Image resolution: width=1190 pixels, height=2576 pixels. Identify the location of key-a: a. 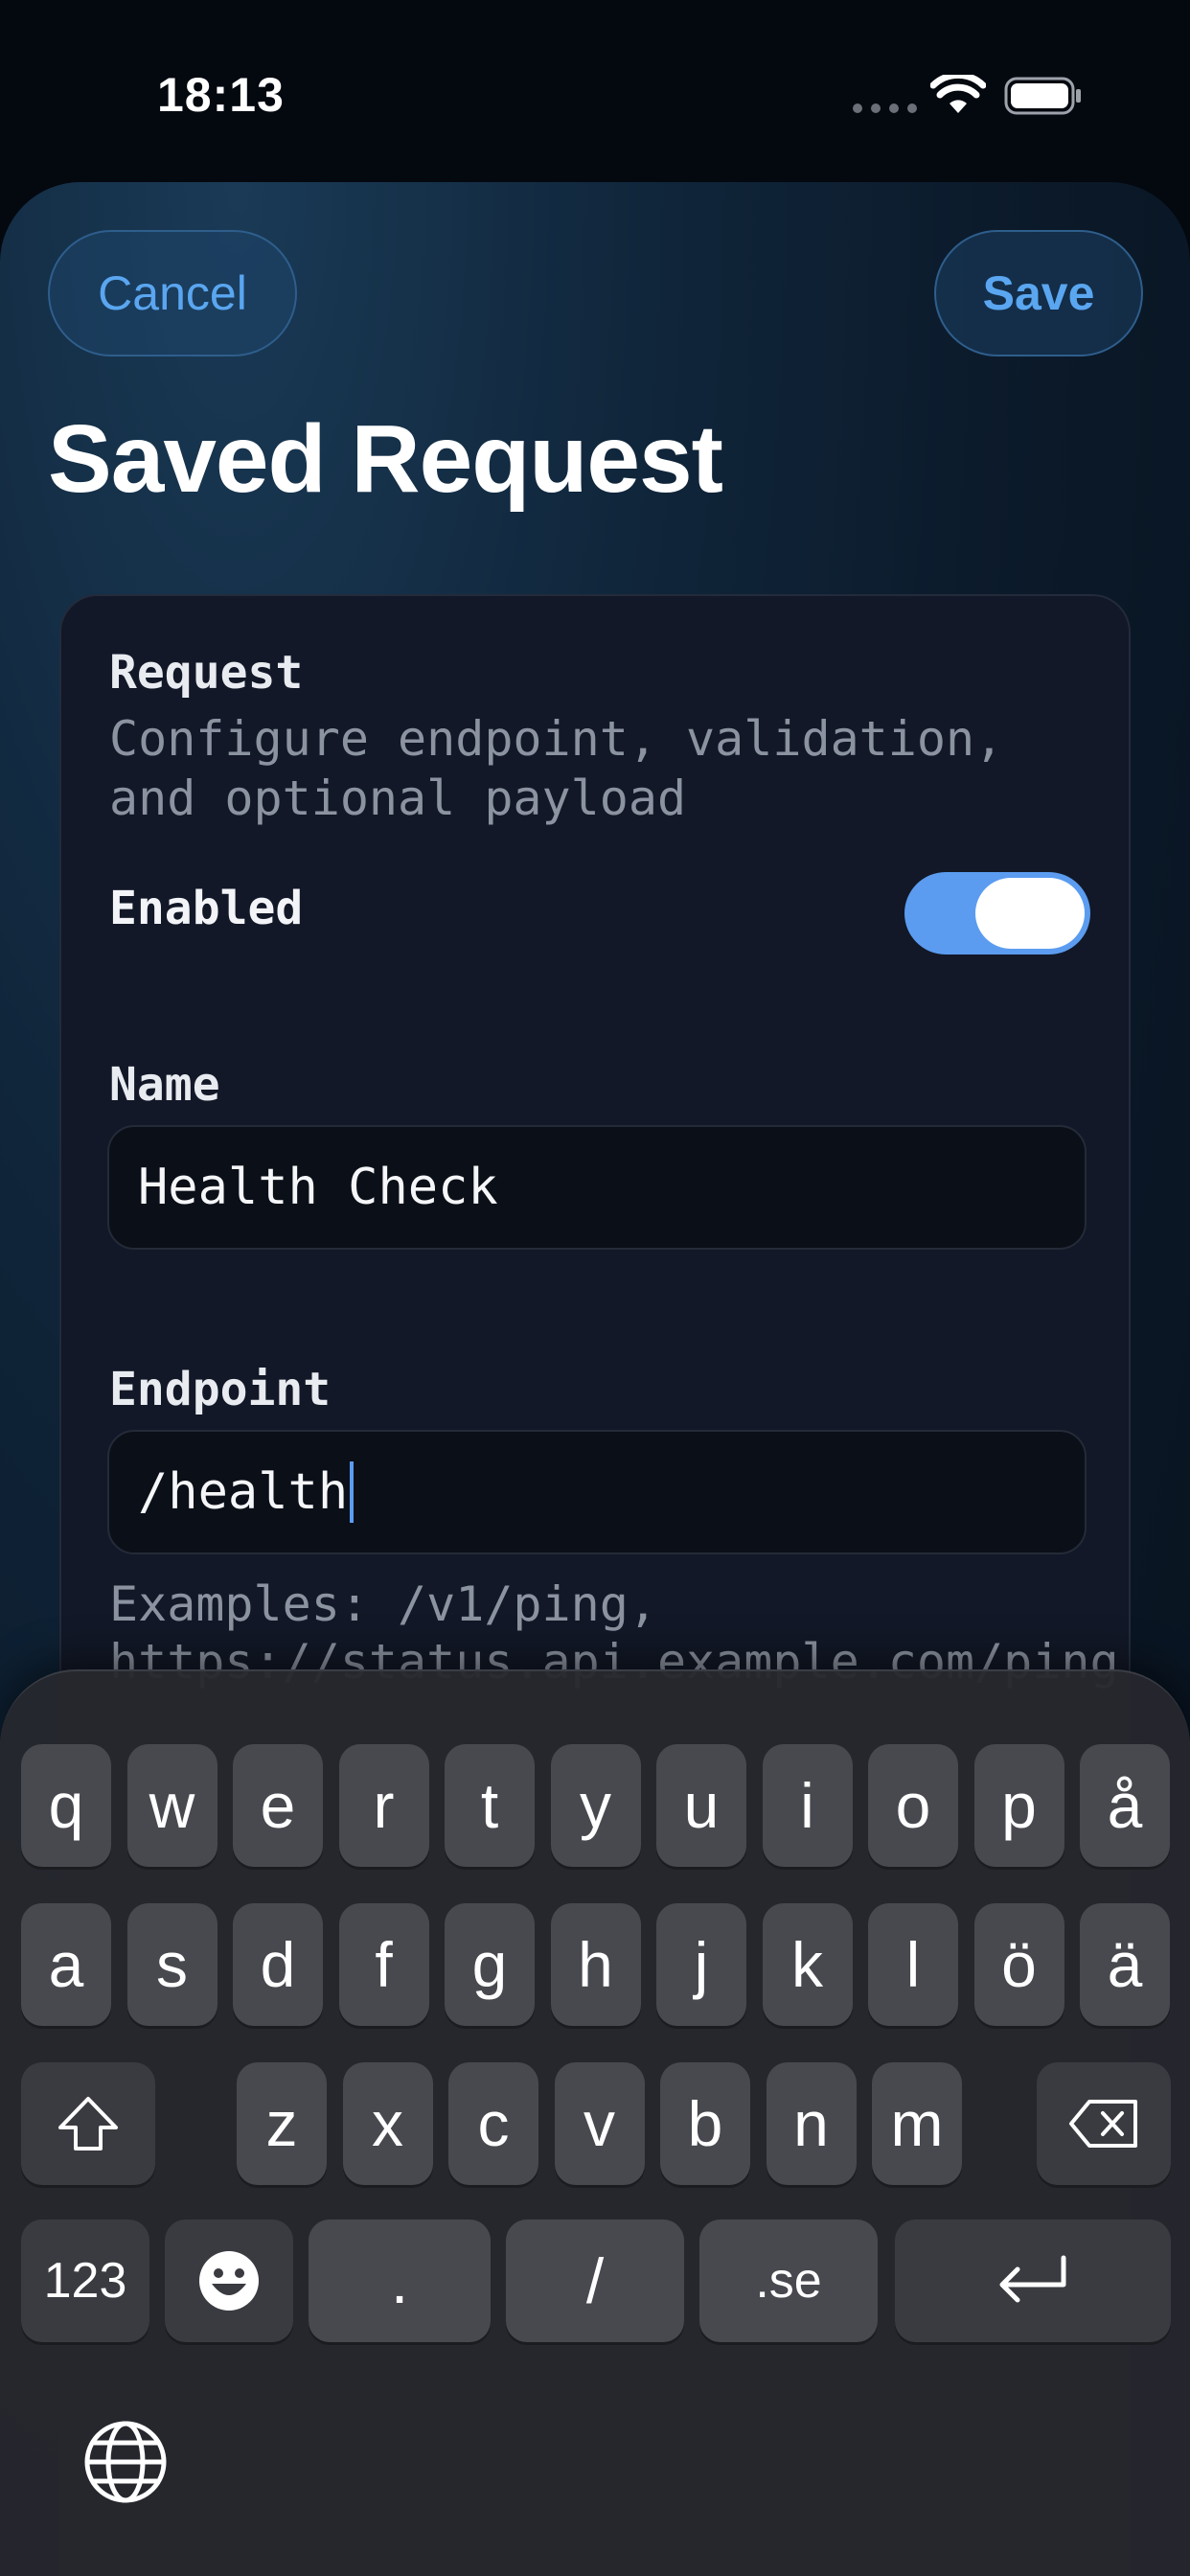
(66, 1965).